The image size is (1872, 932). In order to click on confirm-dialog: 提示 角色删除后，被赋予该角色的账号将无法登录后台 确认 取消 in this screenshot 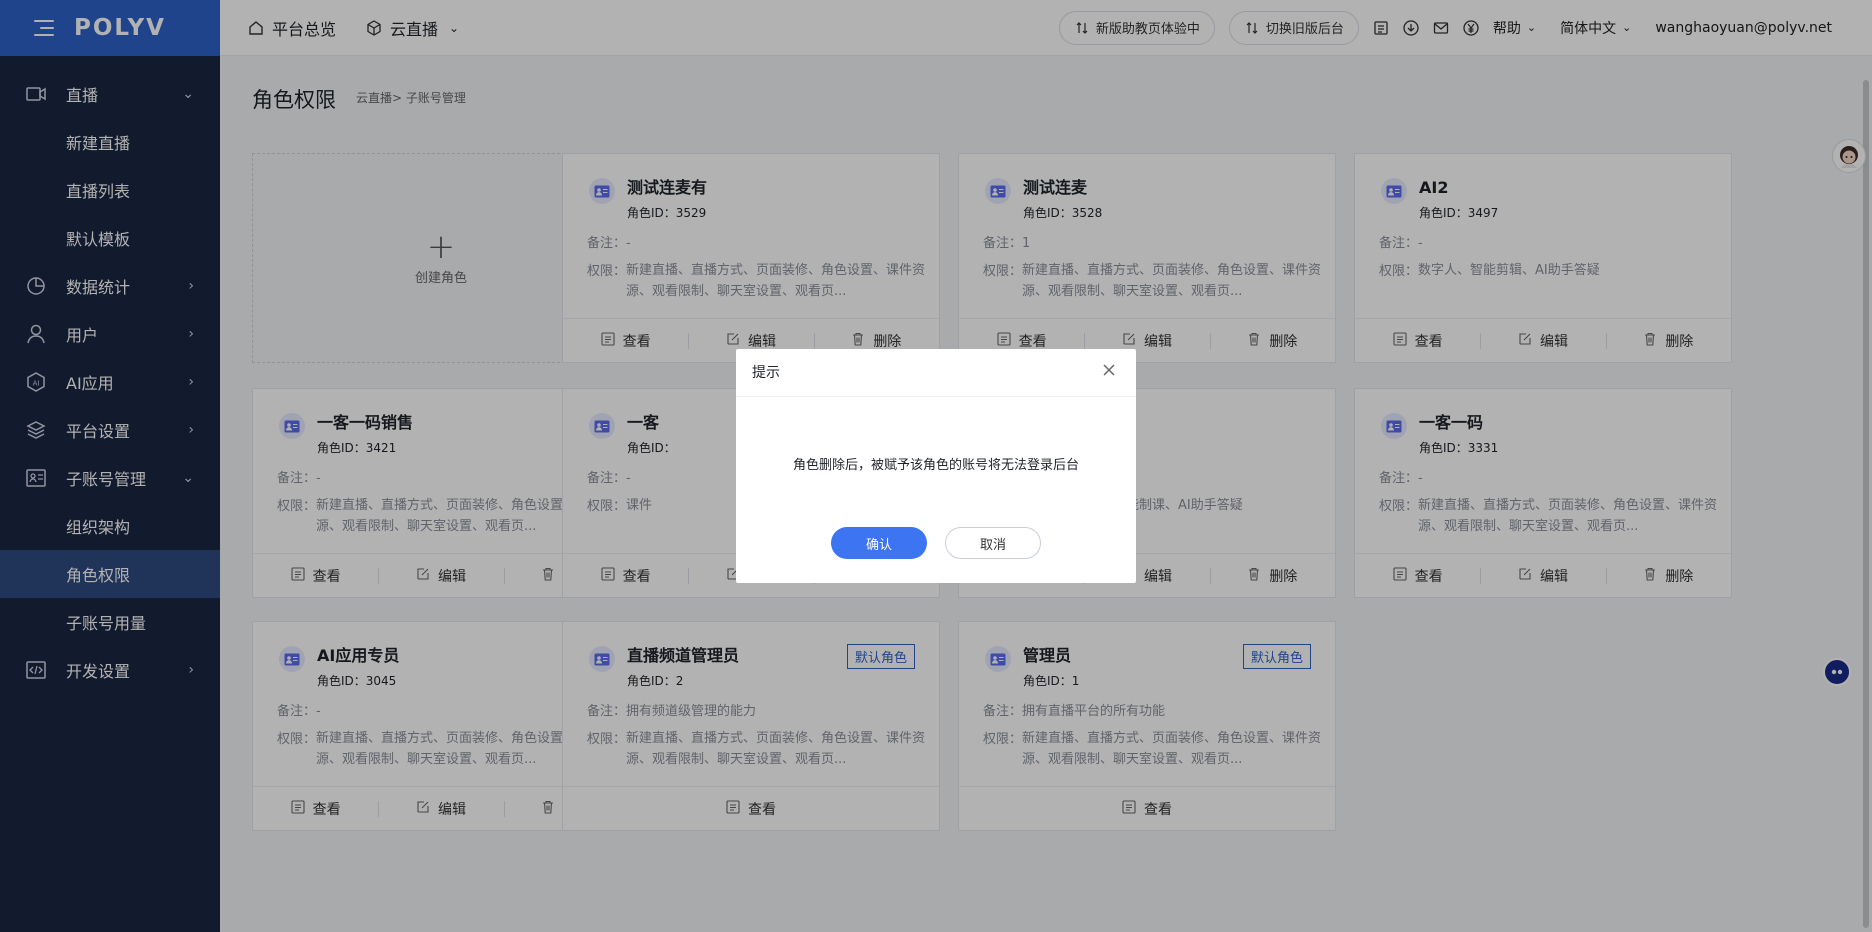, I will do `click(936, 466)`.